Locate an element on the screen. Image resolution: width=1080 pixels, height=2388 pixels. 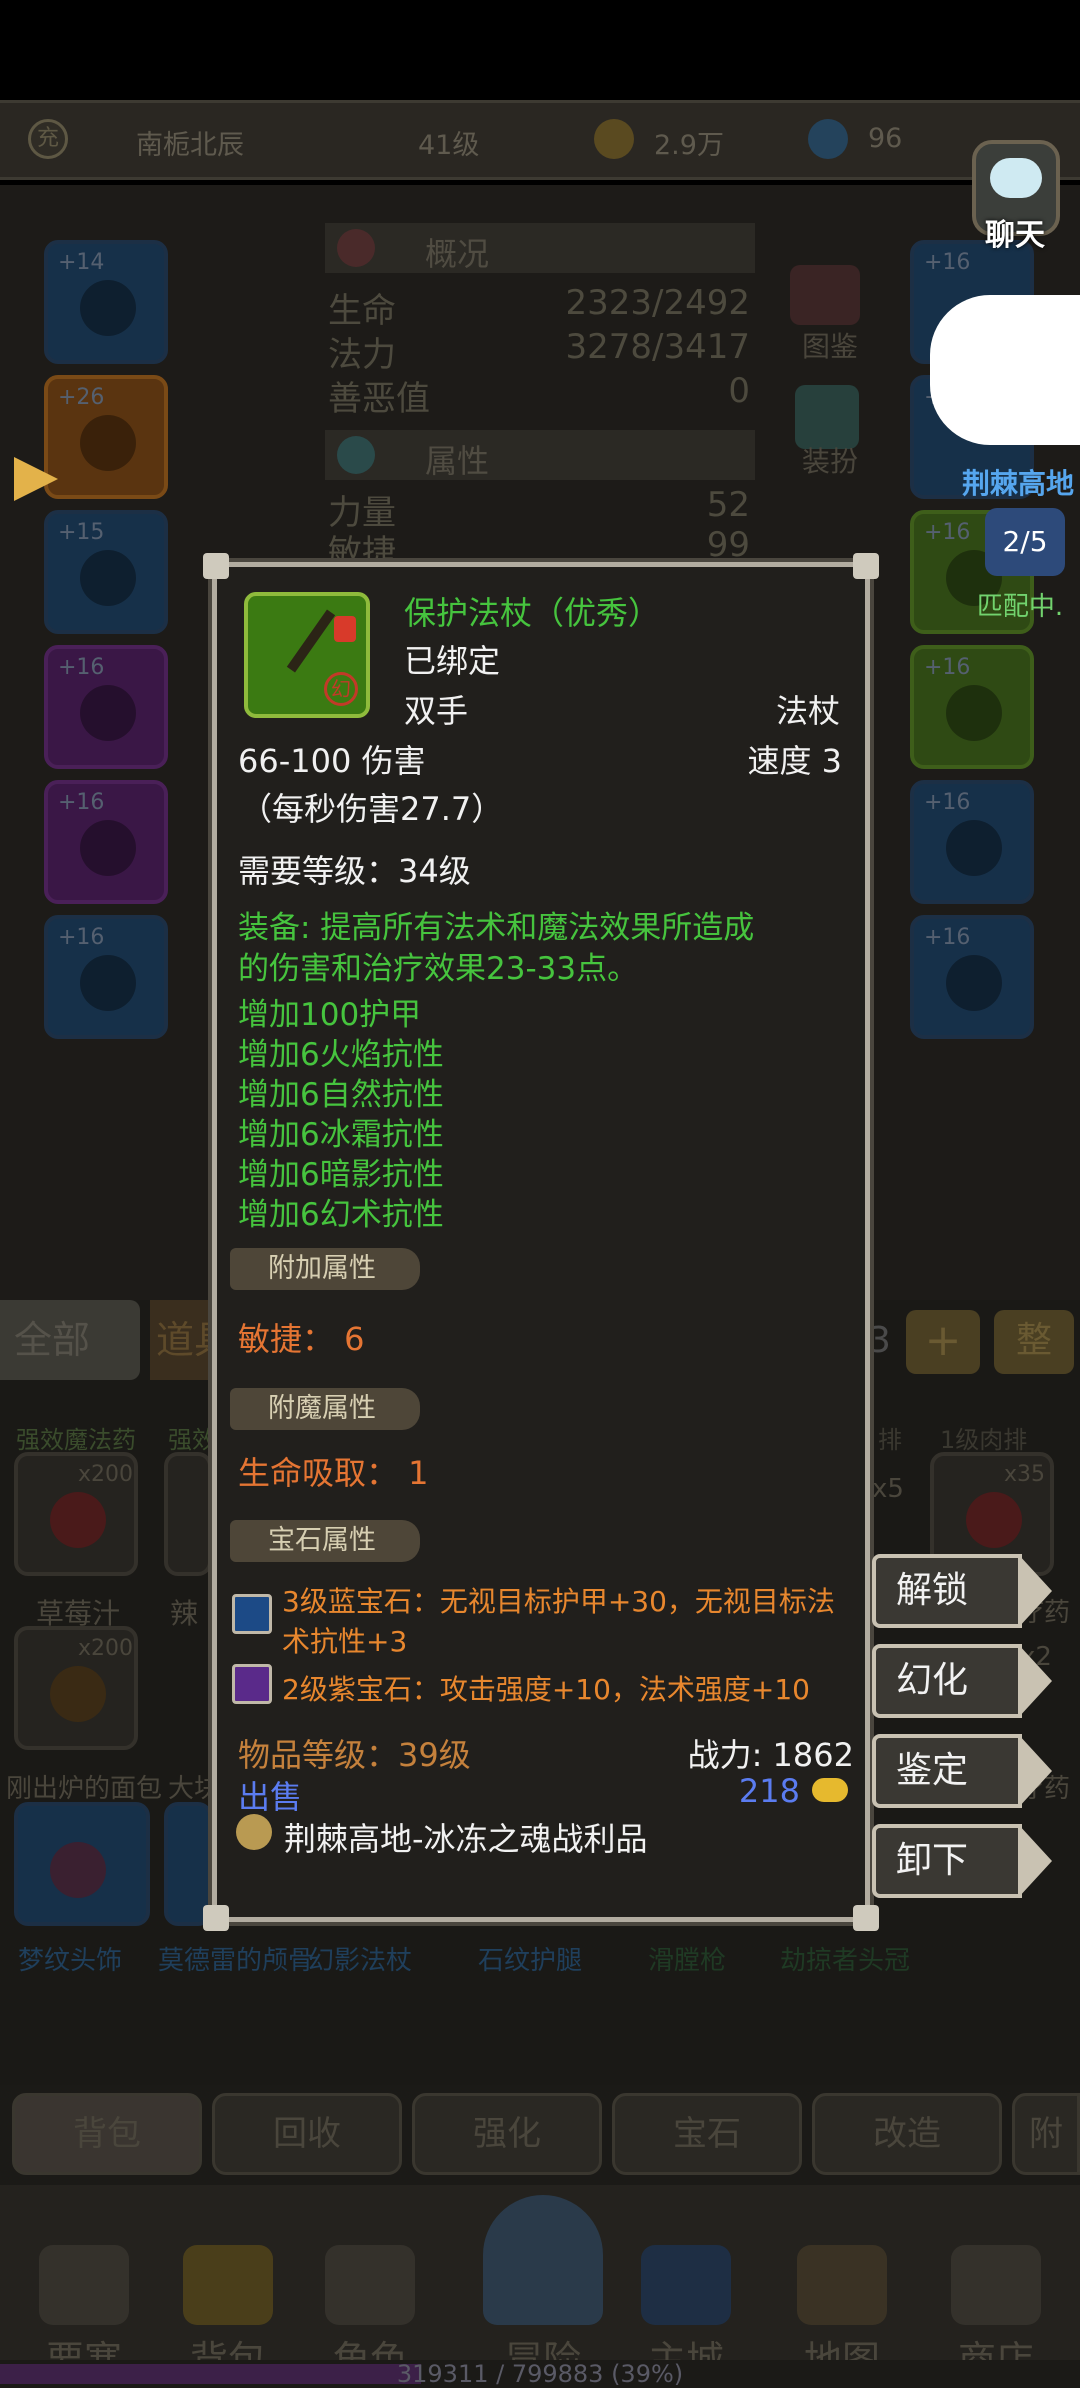
identify-button: 鉴定 is located at coordinates (962, 1771).